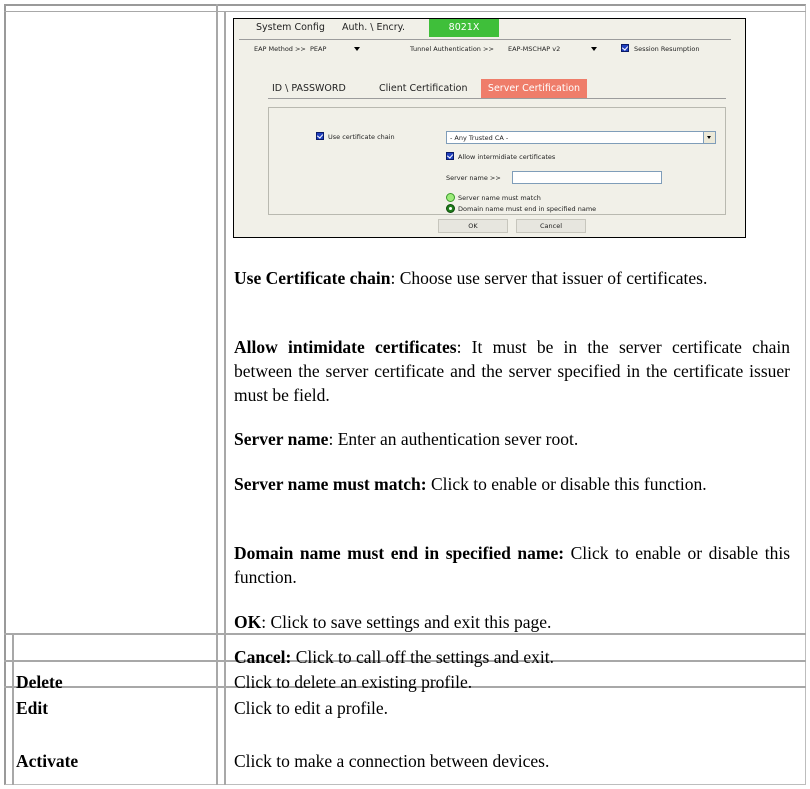 The height and width of the screenshot is (789, 810). I want to click on desc-term: Domain name must end in specified name:, so click(399, 553).